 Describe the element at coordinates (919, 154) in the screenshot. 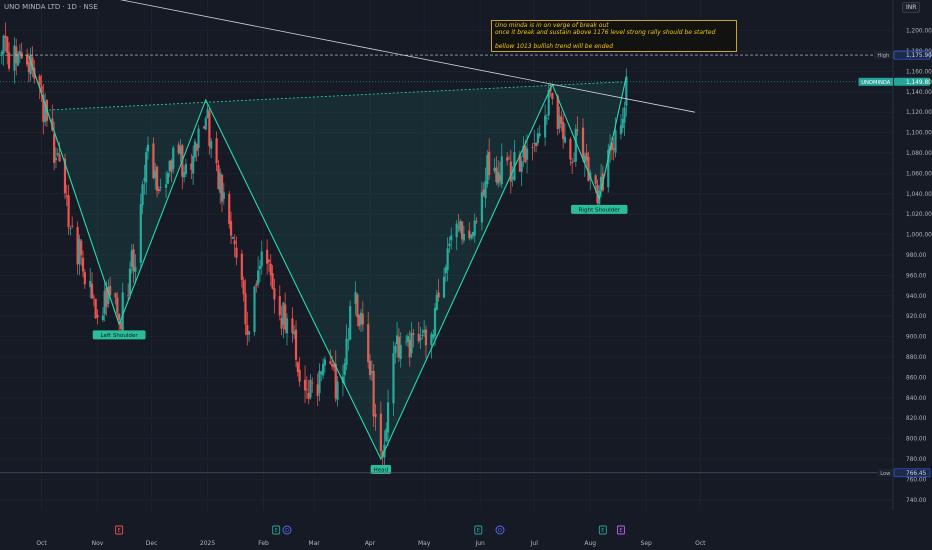

I see `price-tick-label: 1,080.00` at that location.